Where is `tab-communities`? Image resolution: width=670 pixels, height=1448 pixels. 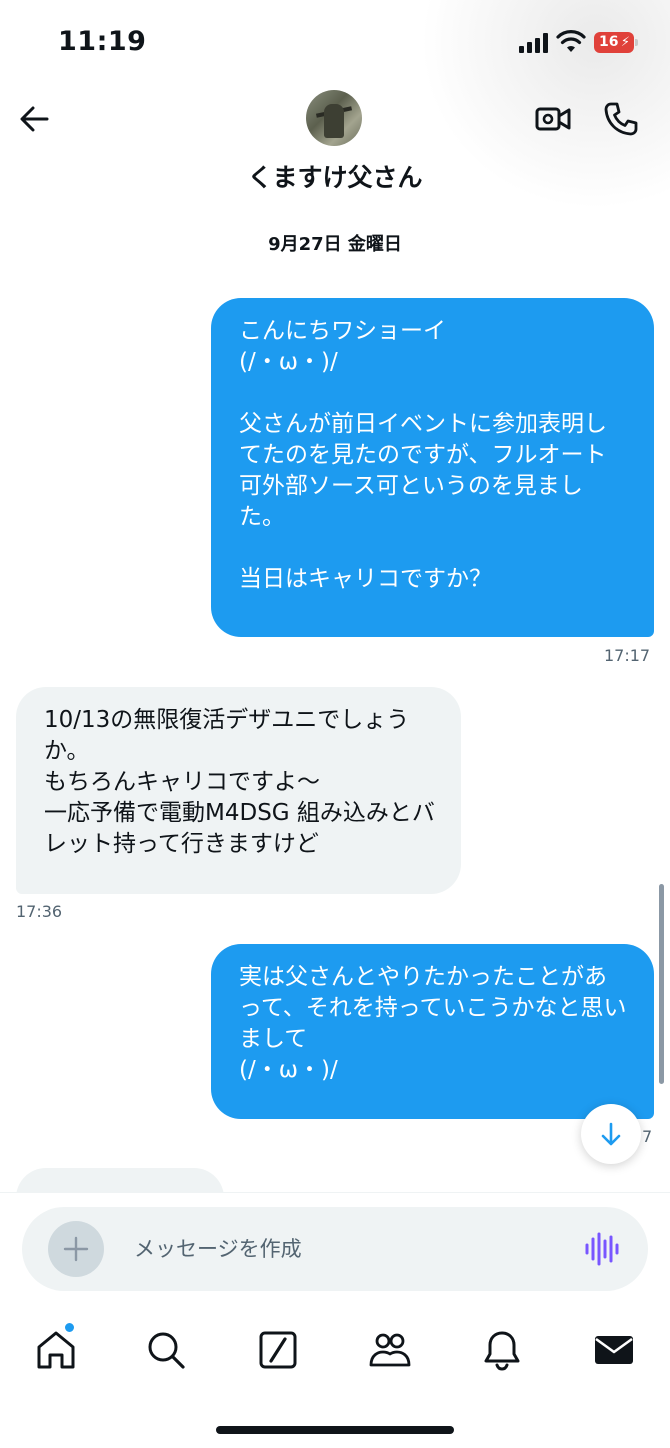 tab-communities is located at coordinates (390, 1350).